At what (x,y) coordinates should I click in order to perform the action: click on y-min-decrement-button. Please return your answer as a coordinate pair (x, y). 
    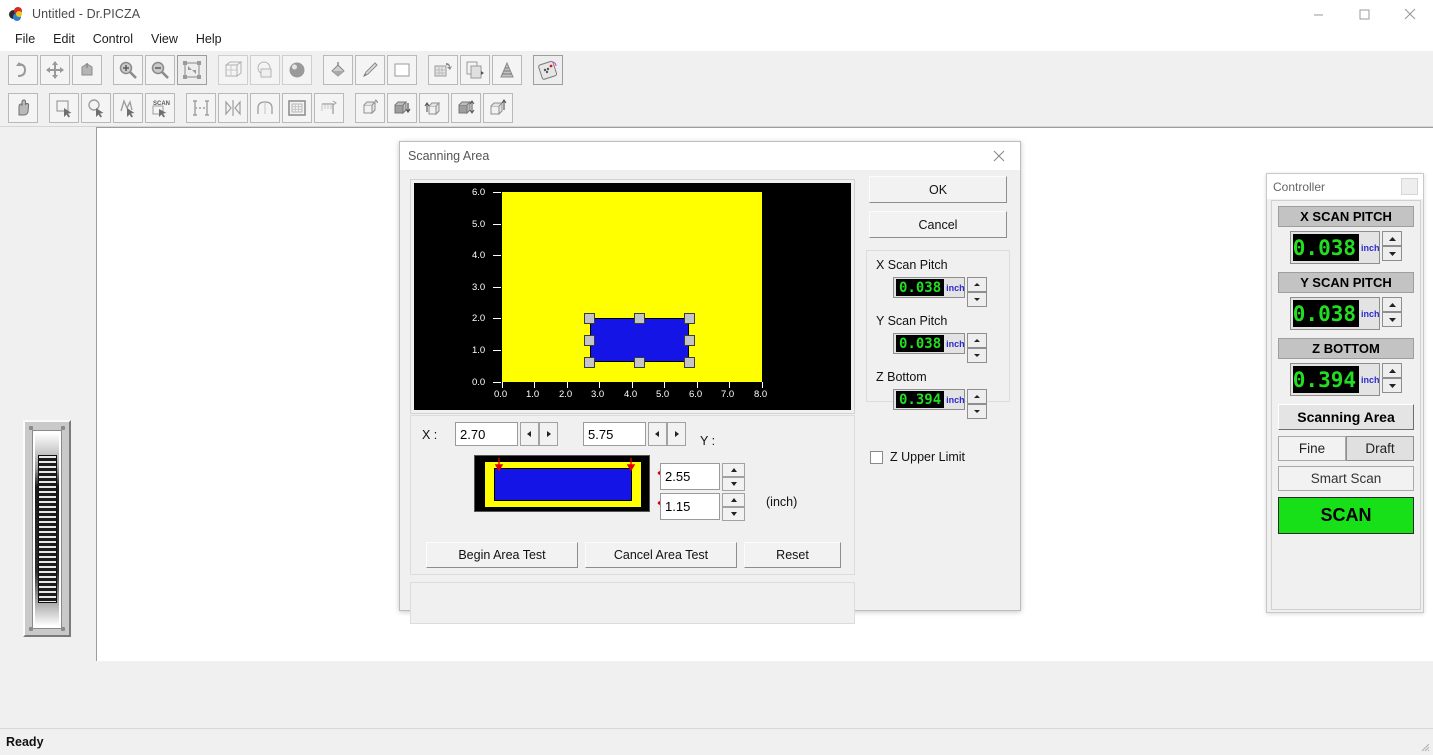
    Looking at the image, I should click on (733, 514).